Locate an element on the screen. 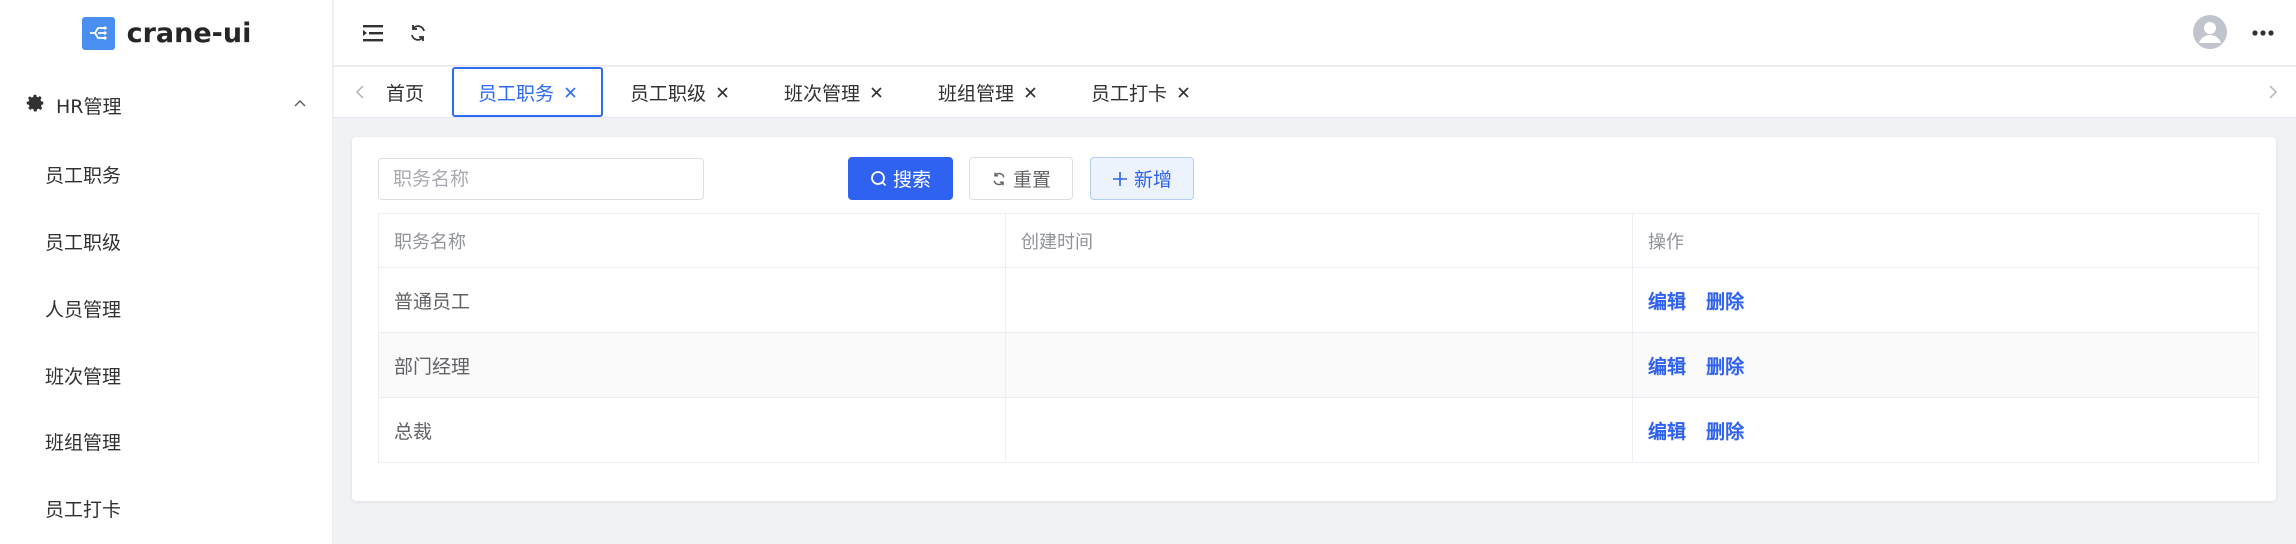 The width and height of the screenshot is (2296, 544). more-icon is located at coordinates (2263, 33).